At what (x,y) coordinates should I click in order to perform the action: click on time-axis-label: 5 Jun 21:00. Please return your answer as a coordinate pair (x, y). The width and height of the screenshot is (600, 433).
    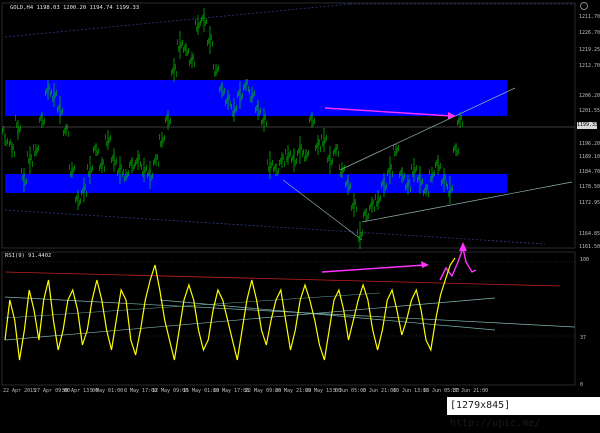
    Looking at the image, I should click on (380, 391).